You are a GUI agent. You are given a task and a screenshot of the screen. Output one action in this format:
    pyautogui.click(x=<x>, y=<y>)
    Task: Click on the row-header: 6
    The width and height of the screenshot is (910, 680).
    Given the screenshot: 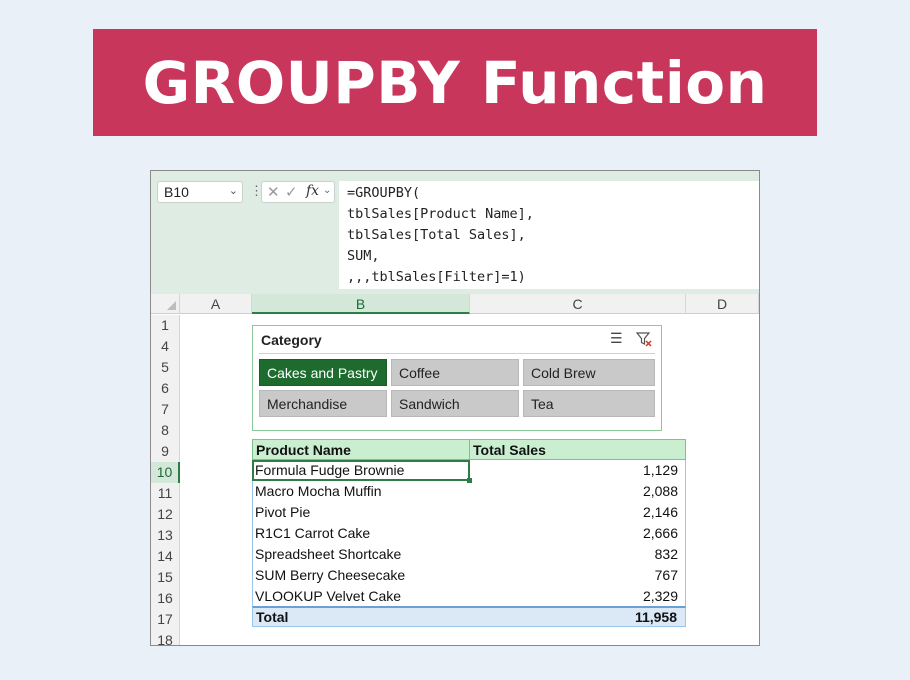 What is the action you would take?
    pyautogui.click(x=165, y=388)
    